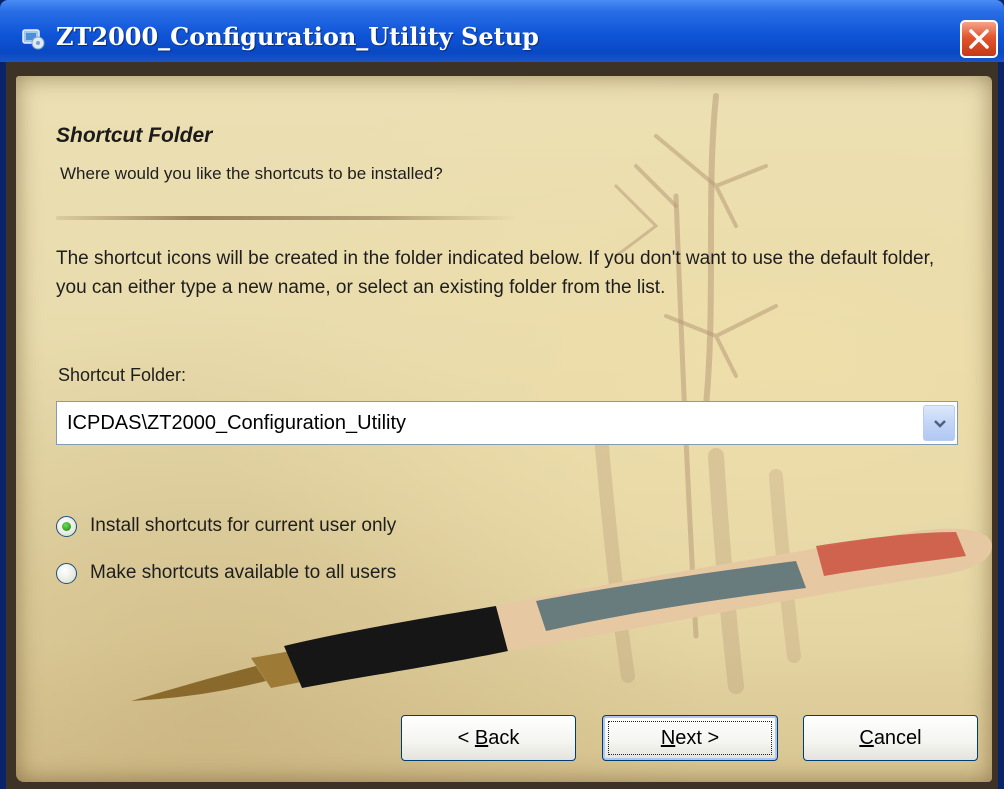  Describe the element at coordinates (866, 738) in the screenshot. I see `cancel-accelerator: C` at that location.